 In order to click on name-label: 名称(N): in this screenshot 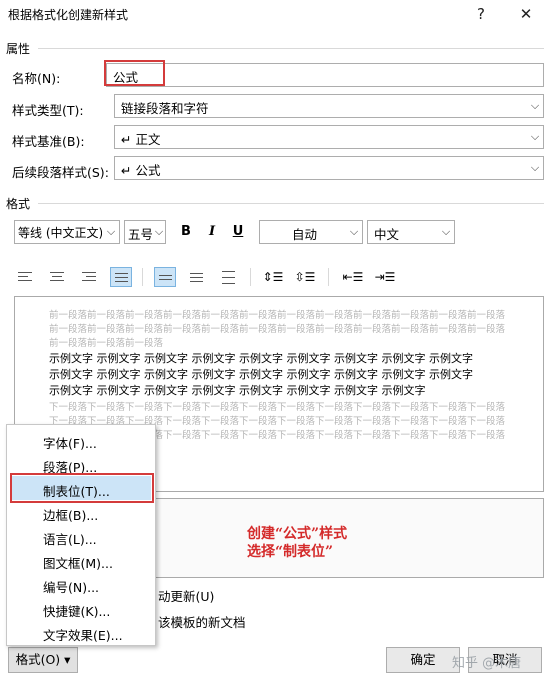, I will do `click(36, 78)`.